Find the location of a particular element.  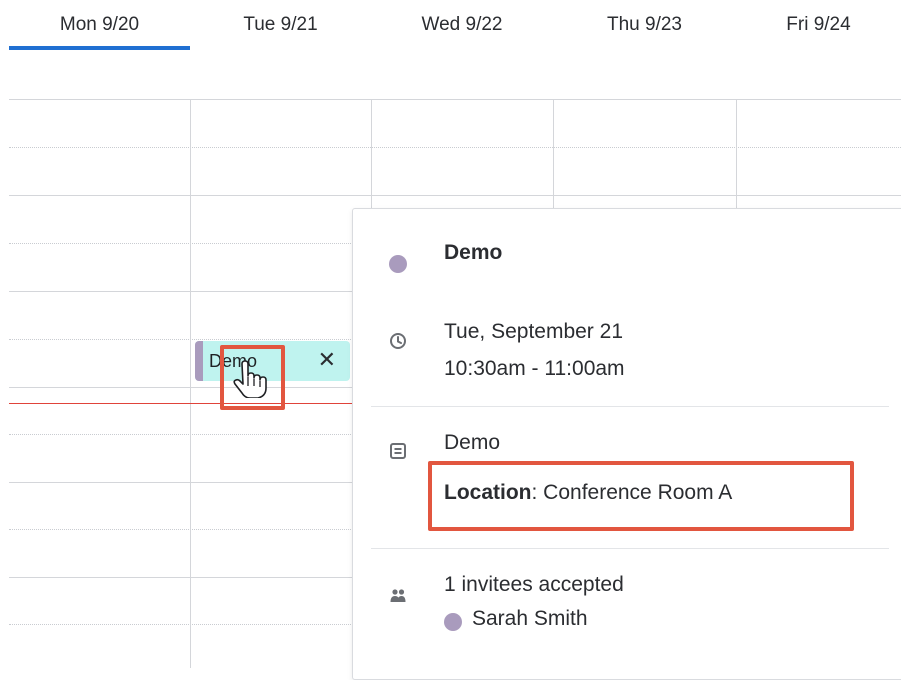

tab-label: Tue 9/21 is located at coordinates (280, 24).